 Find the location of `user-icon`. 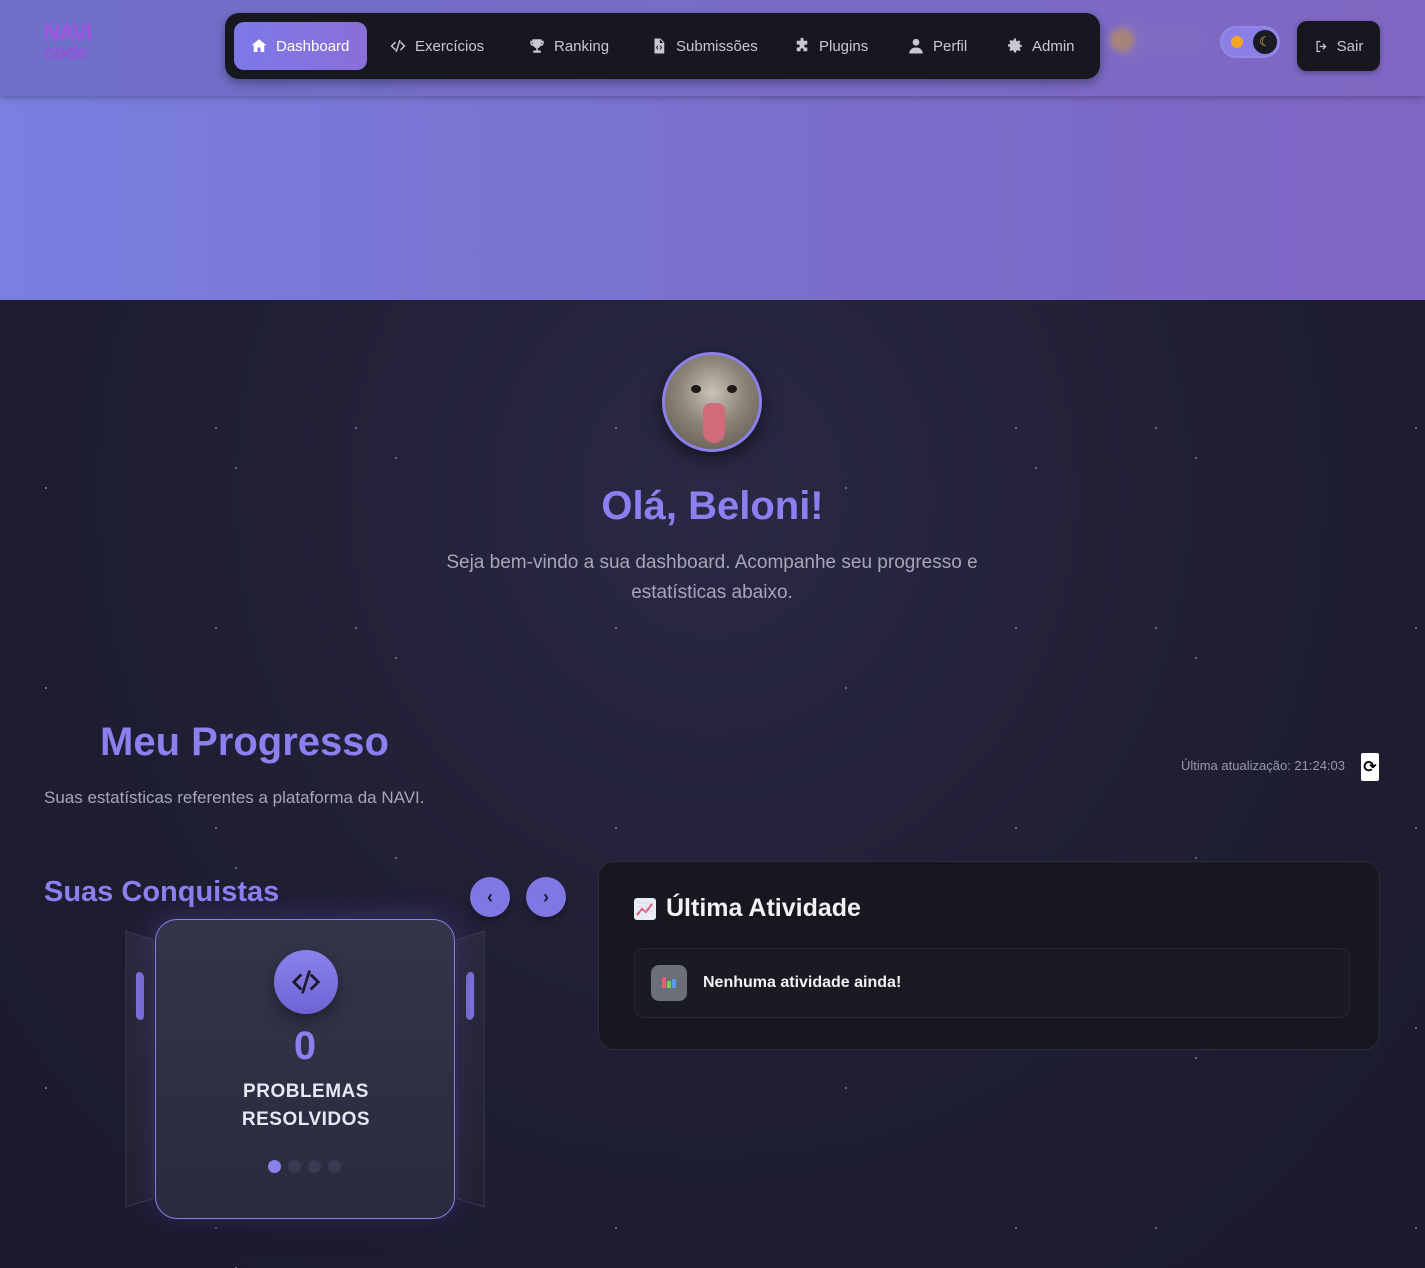

user-icon is located at coordinates (916, 46).